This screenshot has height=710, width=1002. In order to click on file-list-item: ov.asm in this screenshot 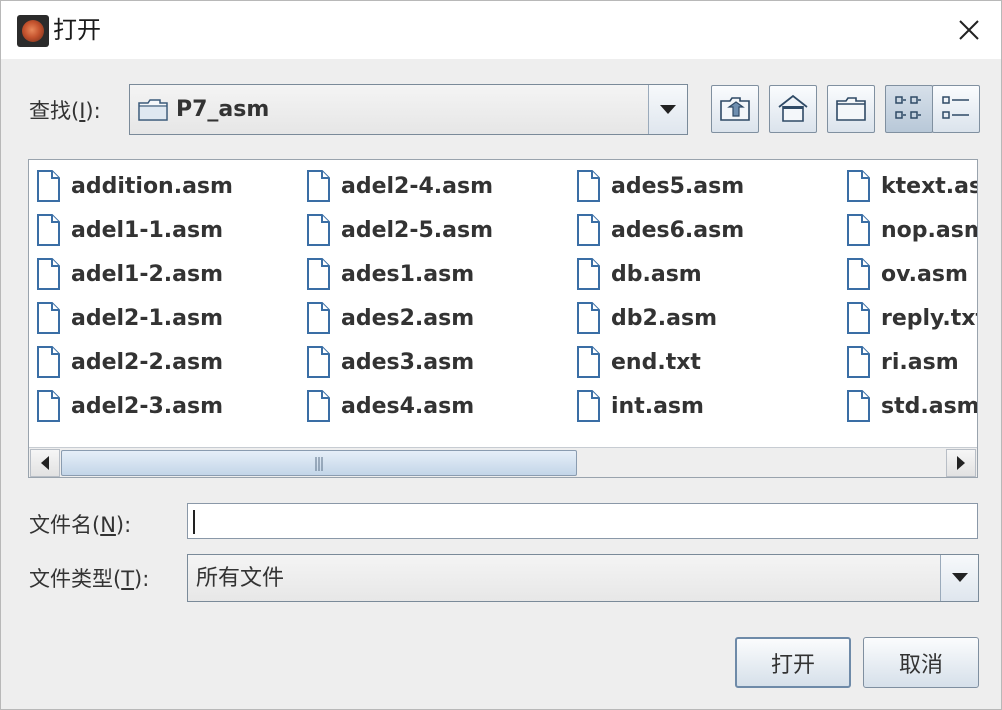, I will do `click(903, 274)`.